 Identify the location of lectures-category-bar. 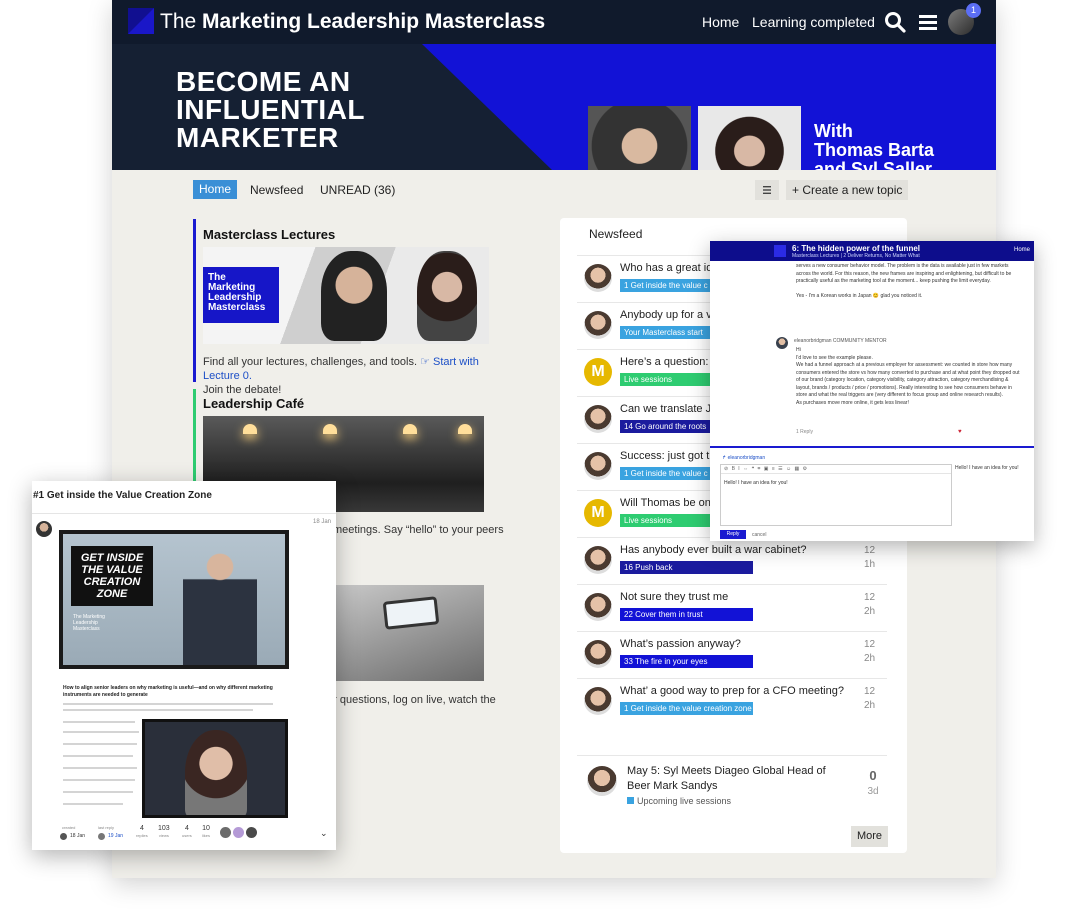
(194, 300).